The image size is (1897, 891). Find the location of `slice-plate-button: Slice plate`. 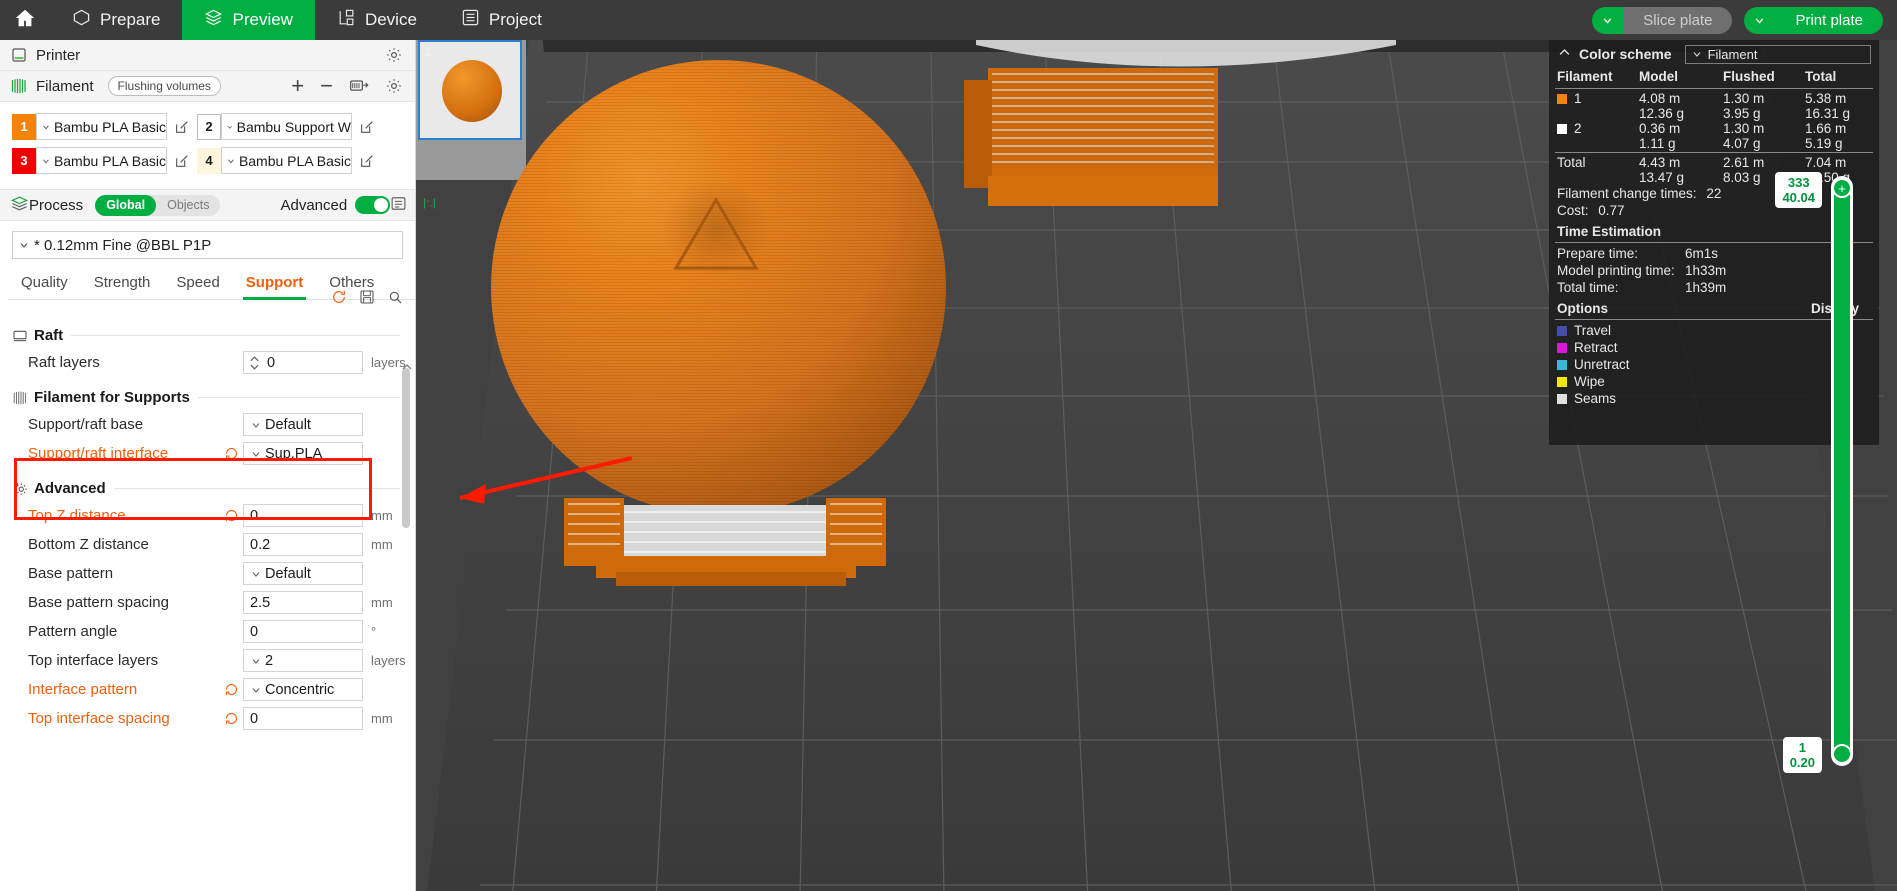

slice-plate-button: Slice plate is located at coordinates (1678, 20).